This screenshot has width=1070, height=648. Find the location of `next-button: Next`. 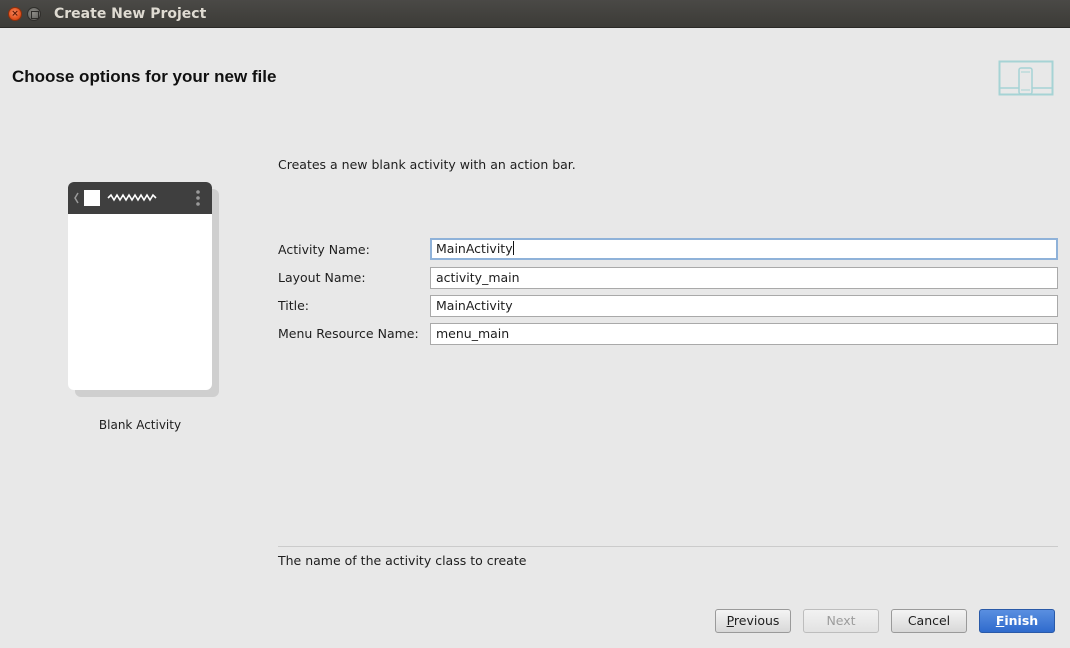

next-button: Next is located at coordinates (841, 621).